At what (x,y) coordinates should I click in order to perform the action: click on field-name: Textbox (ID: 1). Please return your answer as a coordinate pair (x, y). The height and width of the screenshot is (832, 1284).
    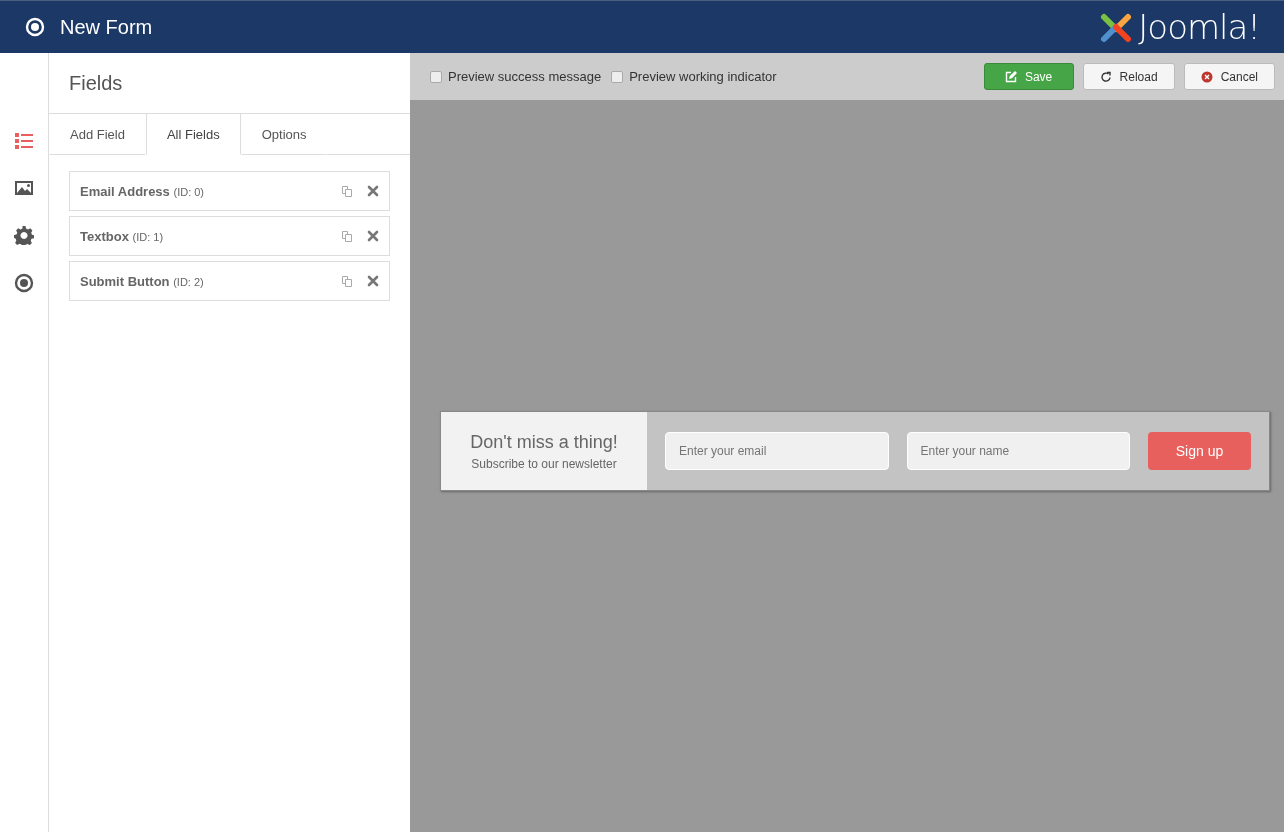
    Looking at the image, I should click on (122, 236).